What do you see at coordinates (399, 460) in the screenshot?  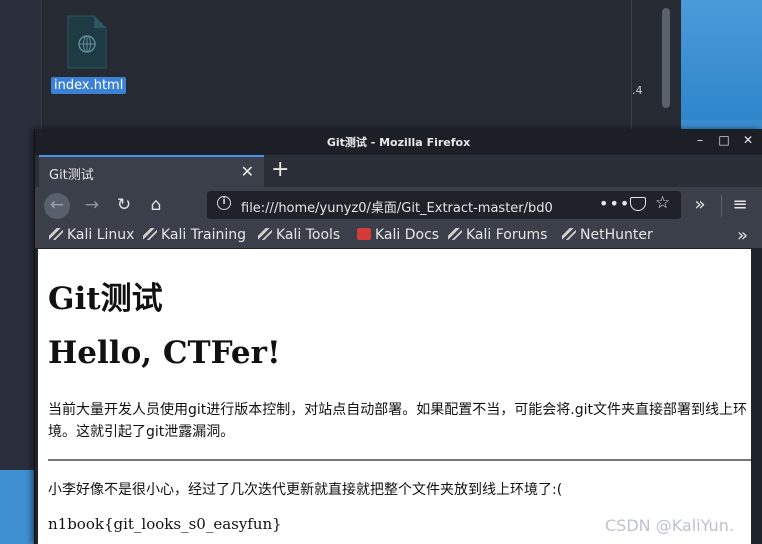 I see `horizontal-rule` at bounding box center [399, 460].